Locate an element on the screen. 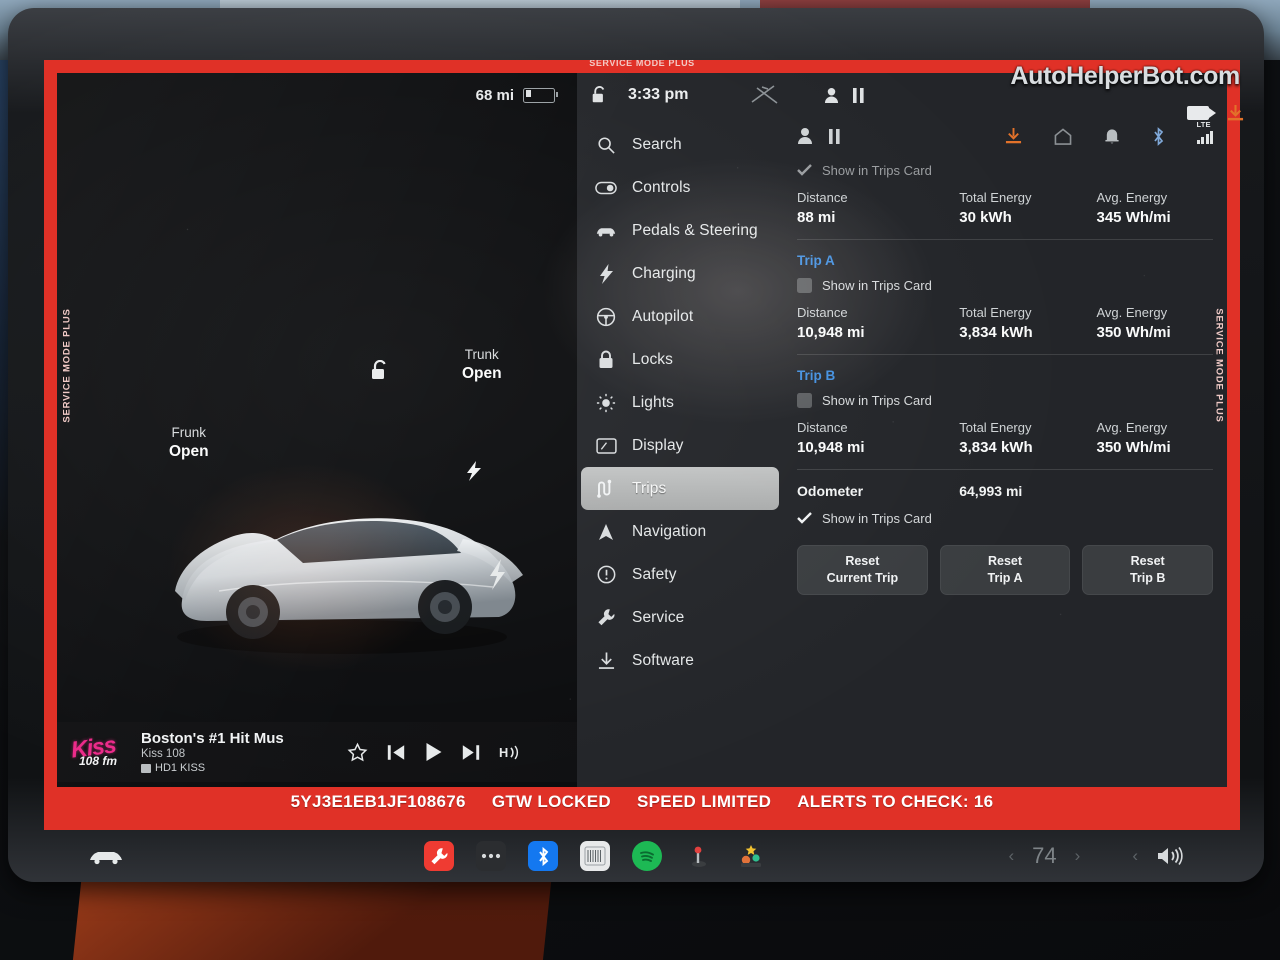 The height and width of the screenshot is (960, 1280). service-mode-right-label: SERVICE MODE PLUS is located at coordinates (1219, 365).